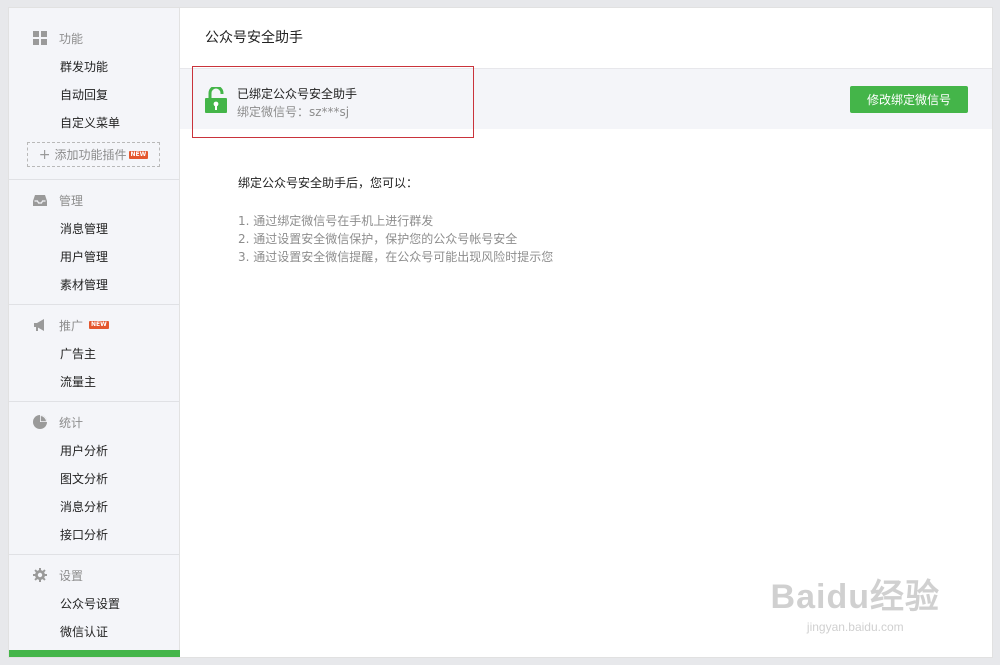 This screenshot has width=1000, height=665. Describe the element at coordinates (71, 38) in the screenshot. I see `sidebar-group-title: 功能` at that location.